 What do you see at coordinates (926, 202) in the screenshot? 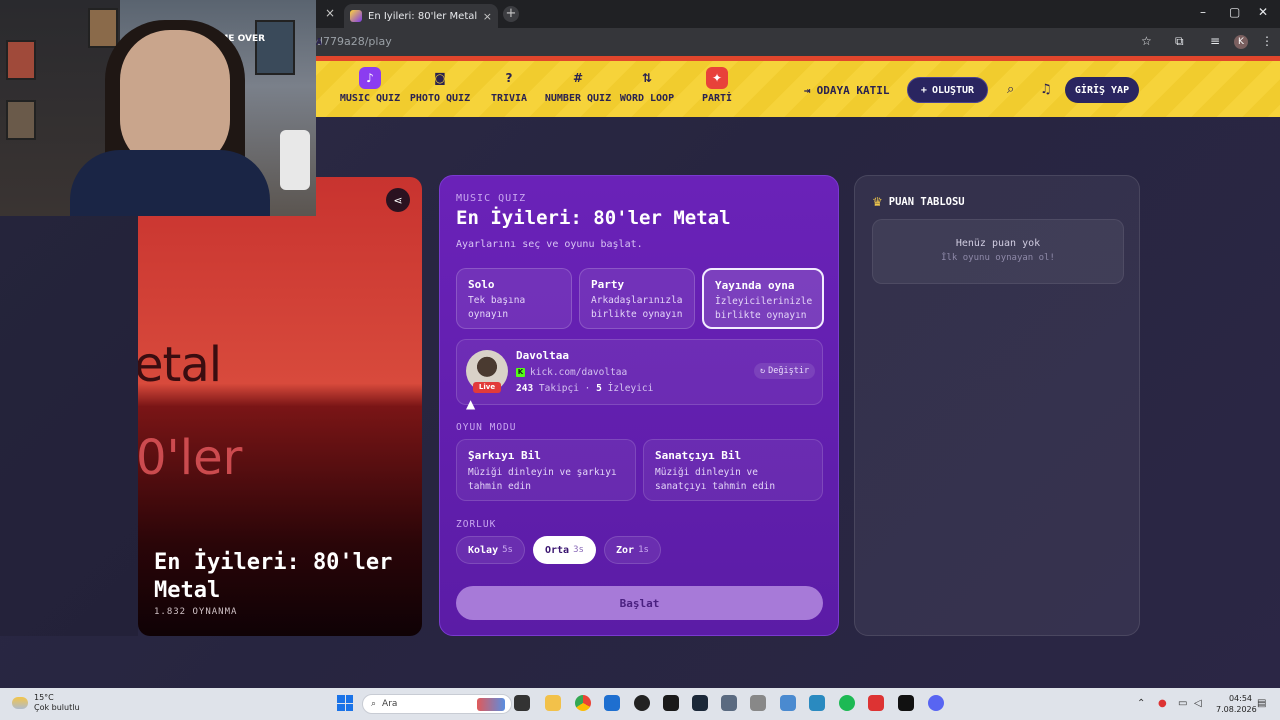
I see `leaderboard-title: PUAN TABLOSU` at bounding box center [926, 202].